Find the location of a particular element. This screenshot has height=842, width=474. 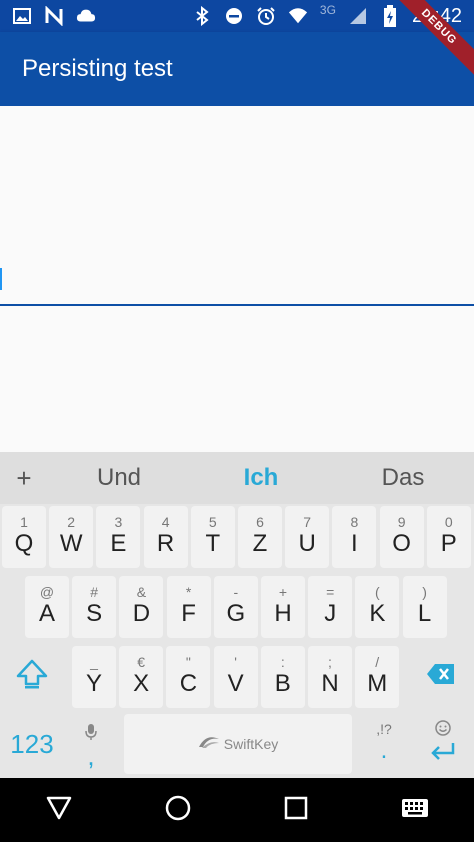

bluetooth-icon is located at coordinates (202, 16).